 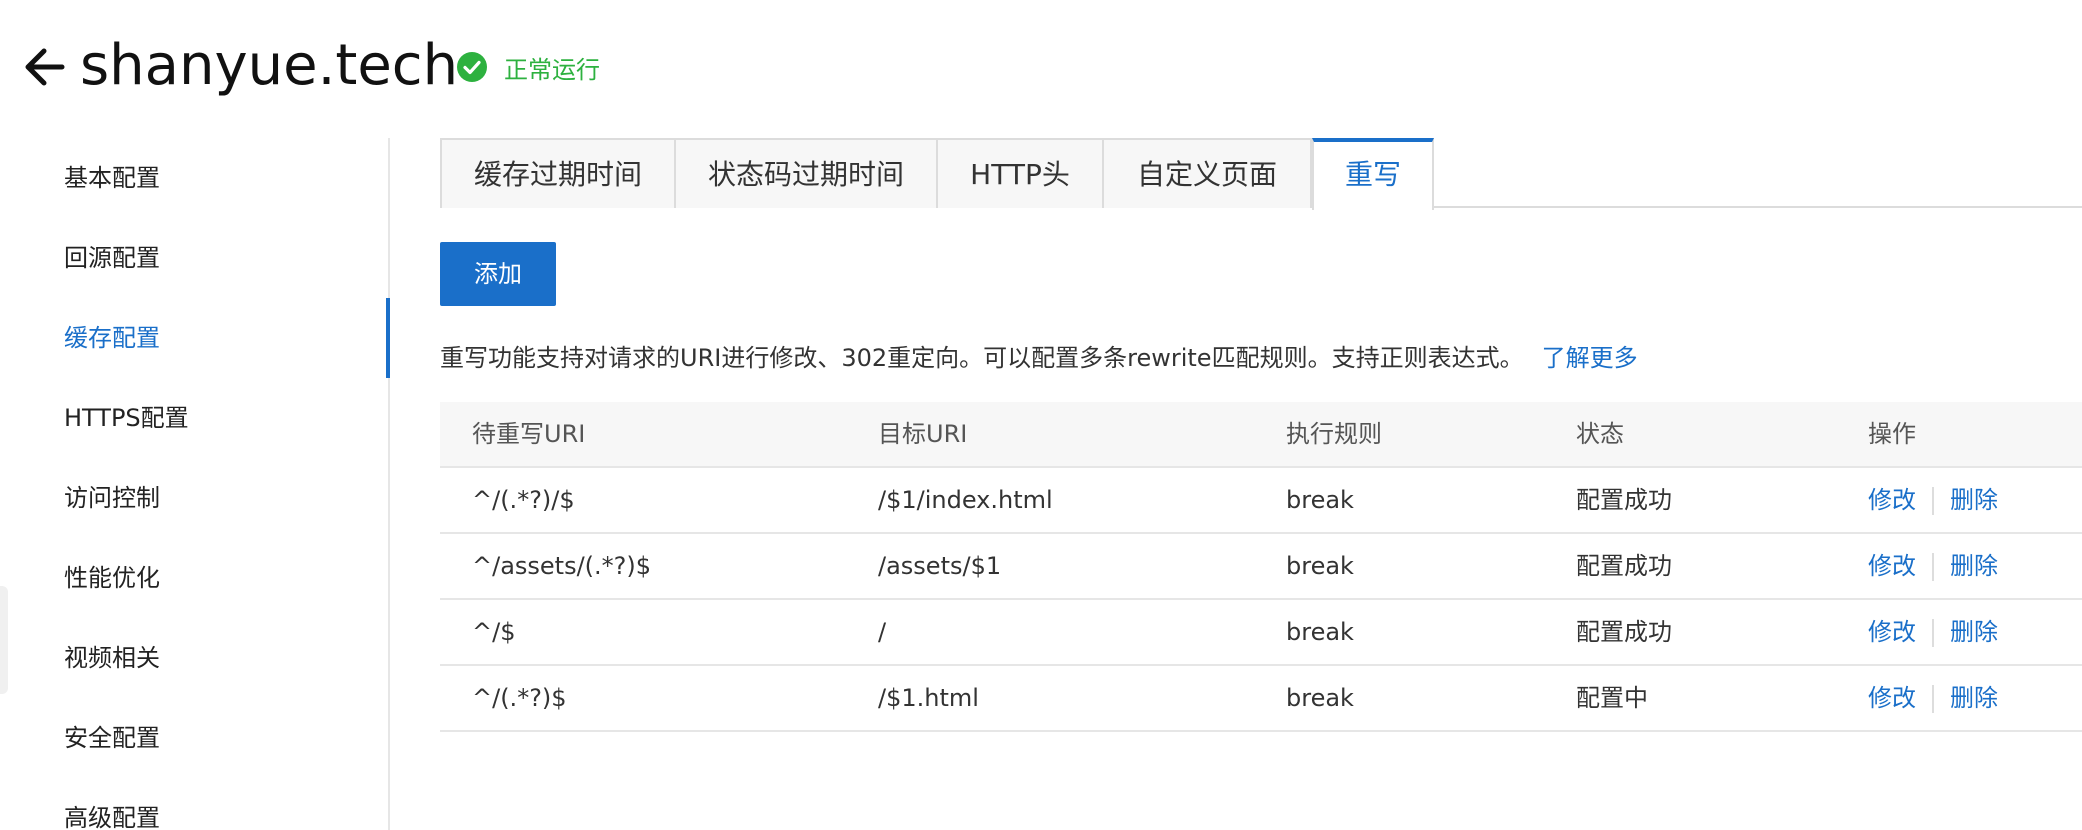 What do you see at coordinates (498, 274) in the screenshot?
I see `add-button: 添加` at bounding box center [498, 274].